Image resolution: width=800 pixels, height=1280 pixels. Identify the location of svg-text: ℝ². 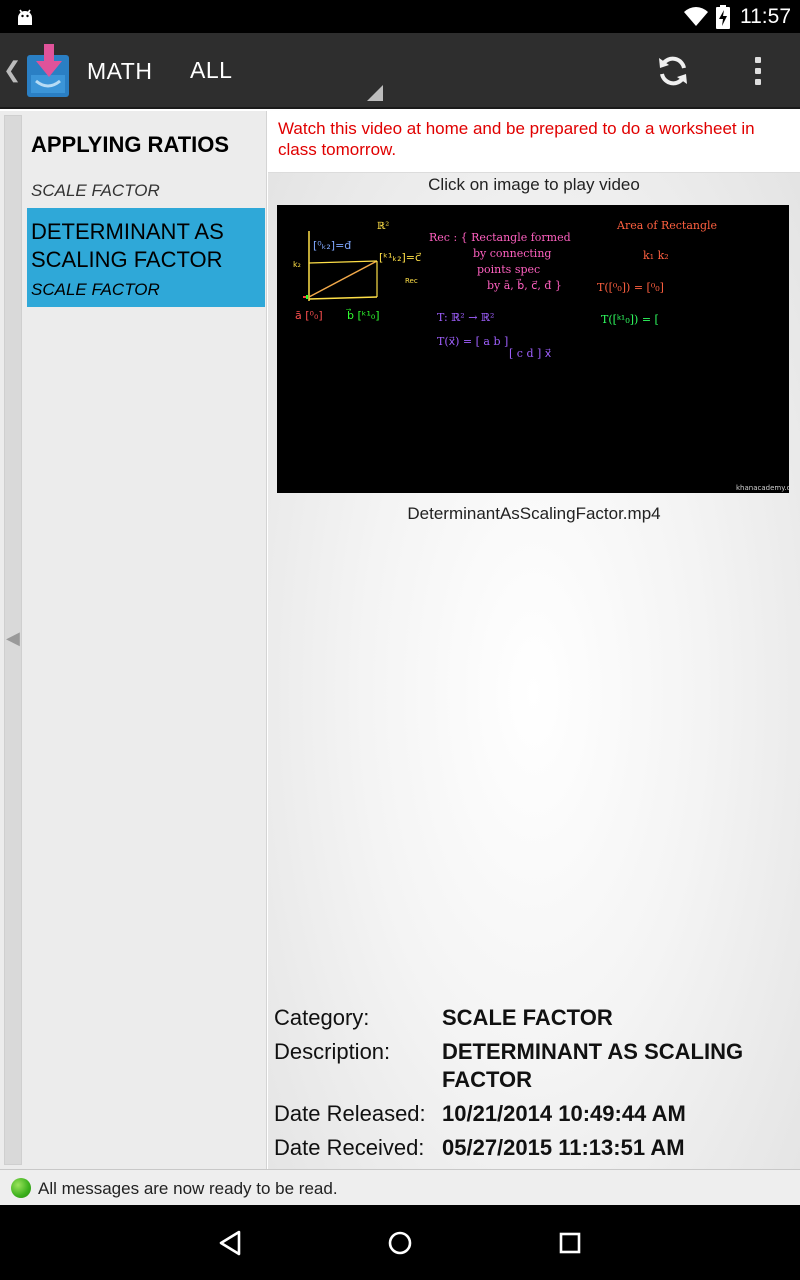
(383, 226).